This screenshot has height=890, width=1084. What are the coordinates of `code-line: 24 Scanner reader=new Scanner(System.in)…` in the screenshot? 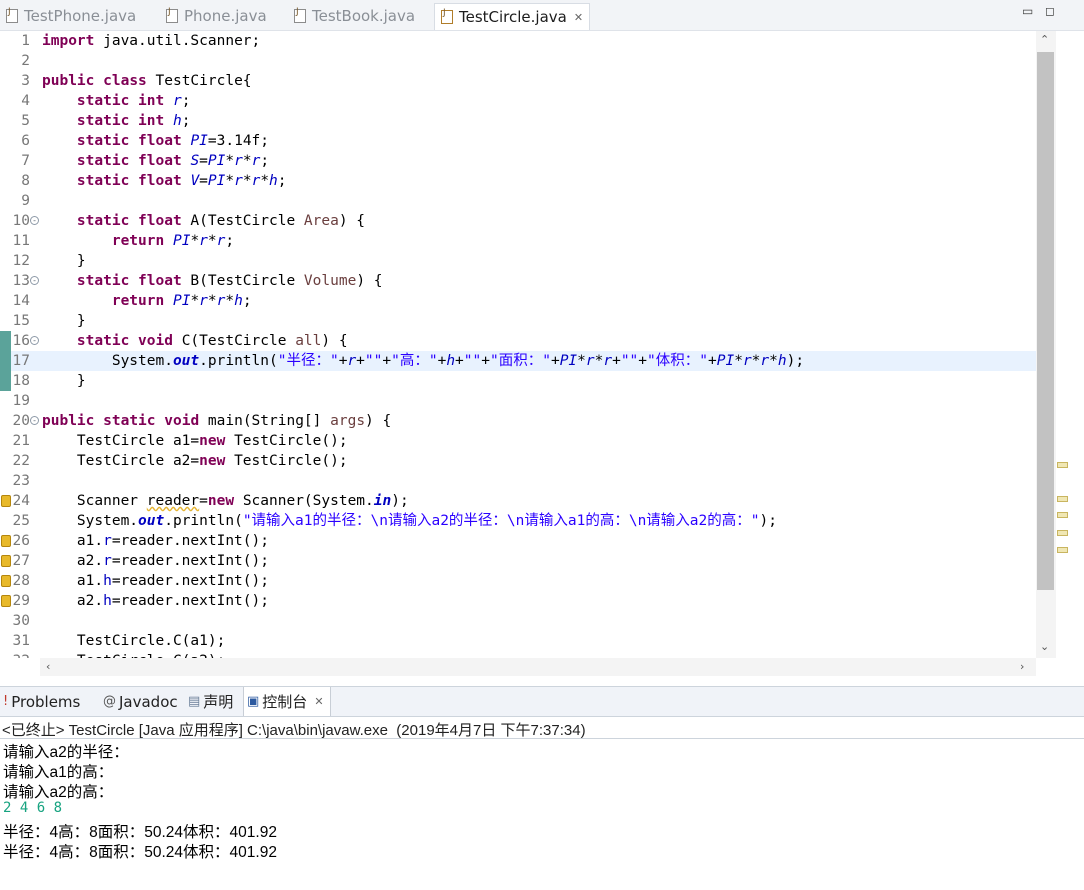 It's located at (518, 501).